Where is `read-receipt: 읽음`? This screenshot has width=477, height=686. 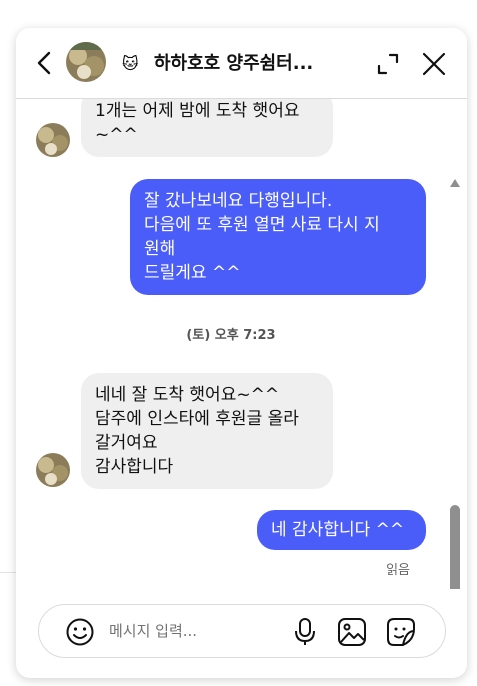
read-receipt: 읽음 is located at coordinates (398, 570).